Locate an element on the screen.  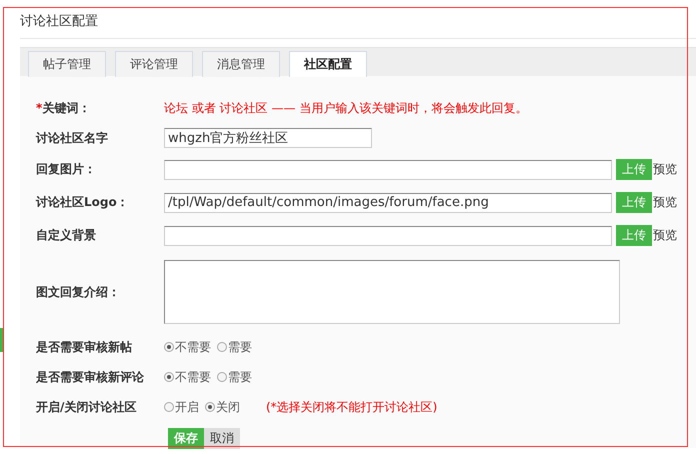
field-label: 开启/关闭讨论社区 is located at coordinates (87, 407).